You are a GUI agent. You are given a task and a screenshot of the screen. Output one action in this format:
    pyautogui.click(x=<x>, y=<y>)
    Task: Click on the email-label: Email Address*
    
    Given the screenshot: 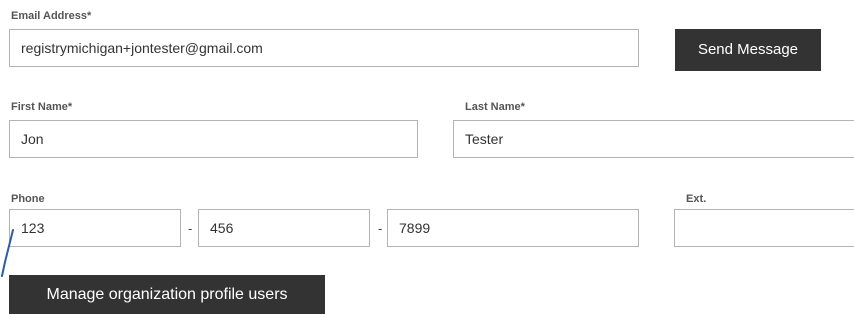 What is the action you would take?
    pyautogui.click(x=51, y=16)
    